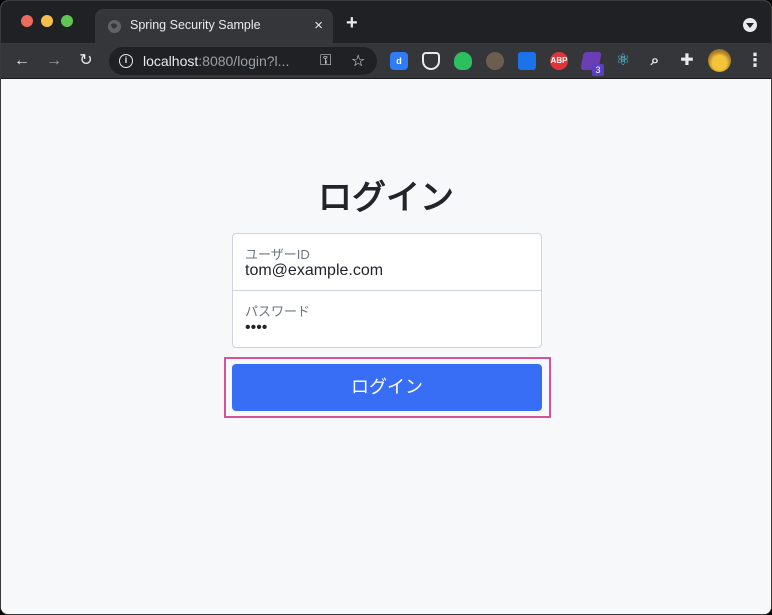 The height and width of the screenshot is (615, 772). I want to click on site-info-icon: i, so click(126, 61).